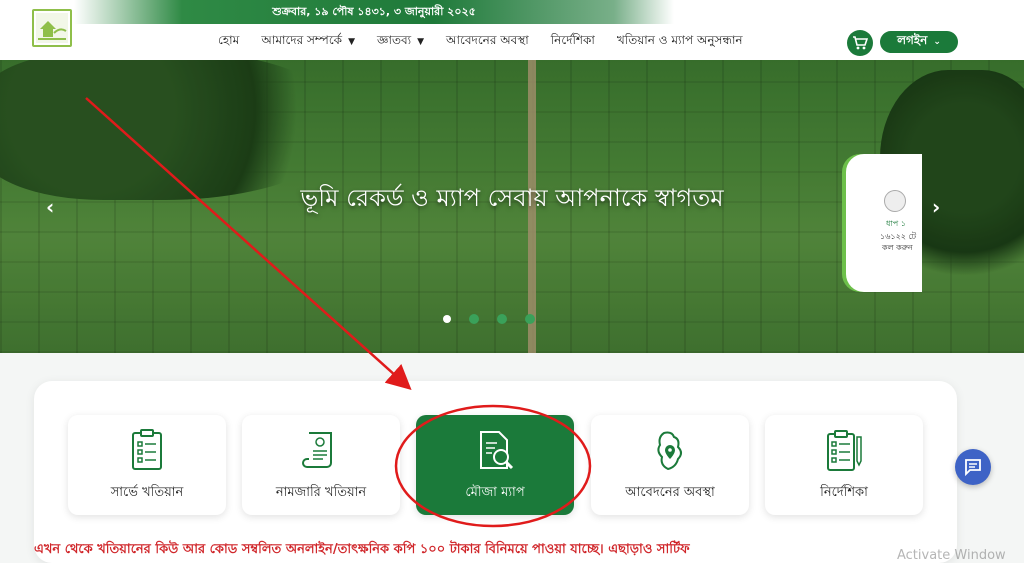  Describe the element at coordinates (951, 555) in the screenshot. I see `os-watermark: Activate Window` at that location.